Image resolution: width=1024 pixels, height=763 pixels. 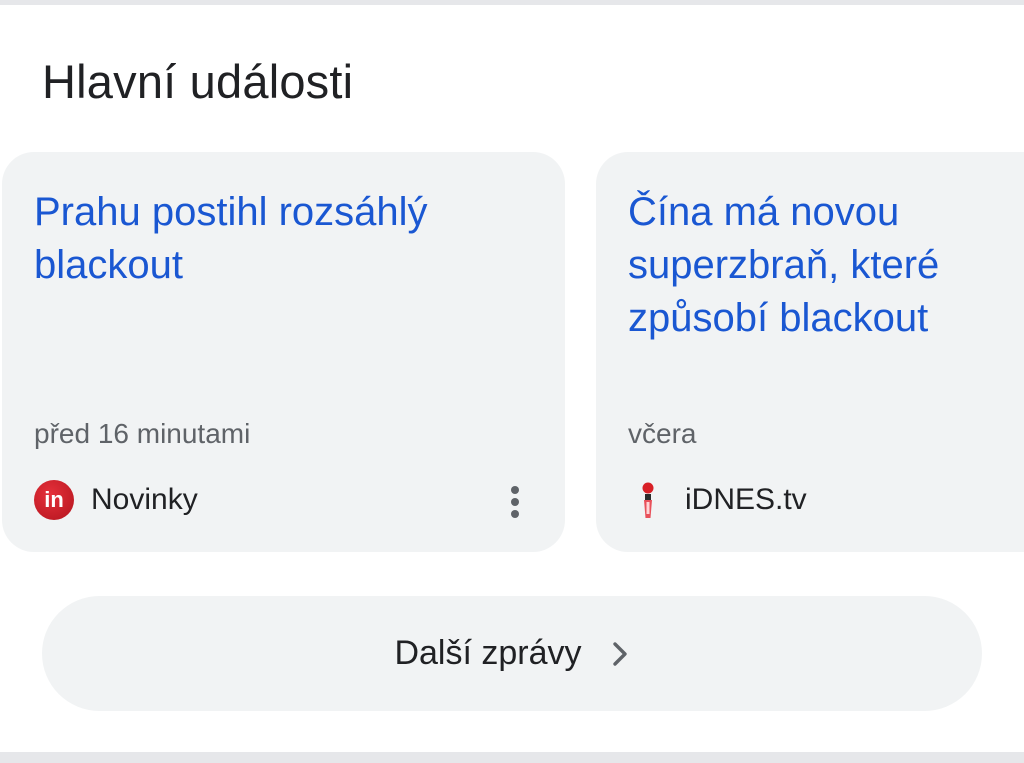 I want to click on more-news-label: Další zprávy, so click(x=488, y=653).